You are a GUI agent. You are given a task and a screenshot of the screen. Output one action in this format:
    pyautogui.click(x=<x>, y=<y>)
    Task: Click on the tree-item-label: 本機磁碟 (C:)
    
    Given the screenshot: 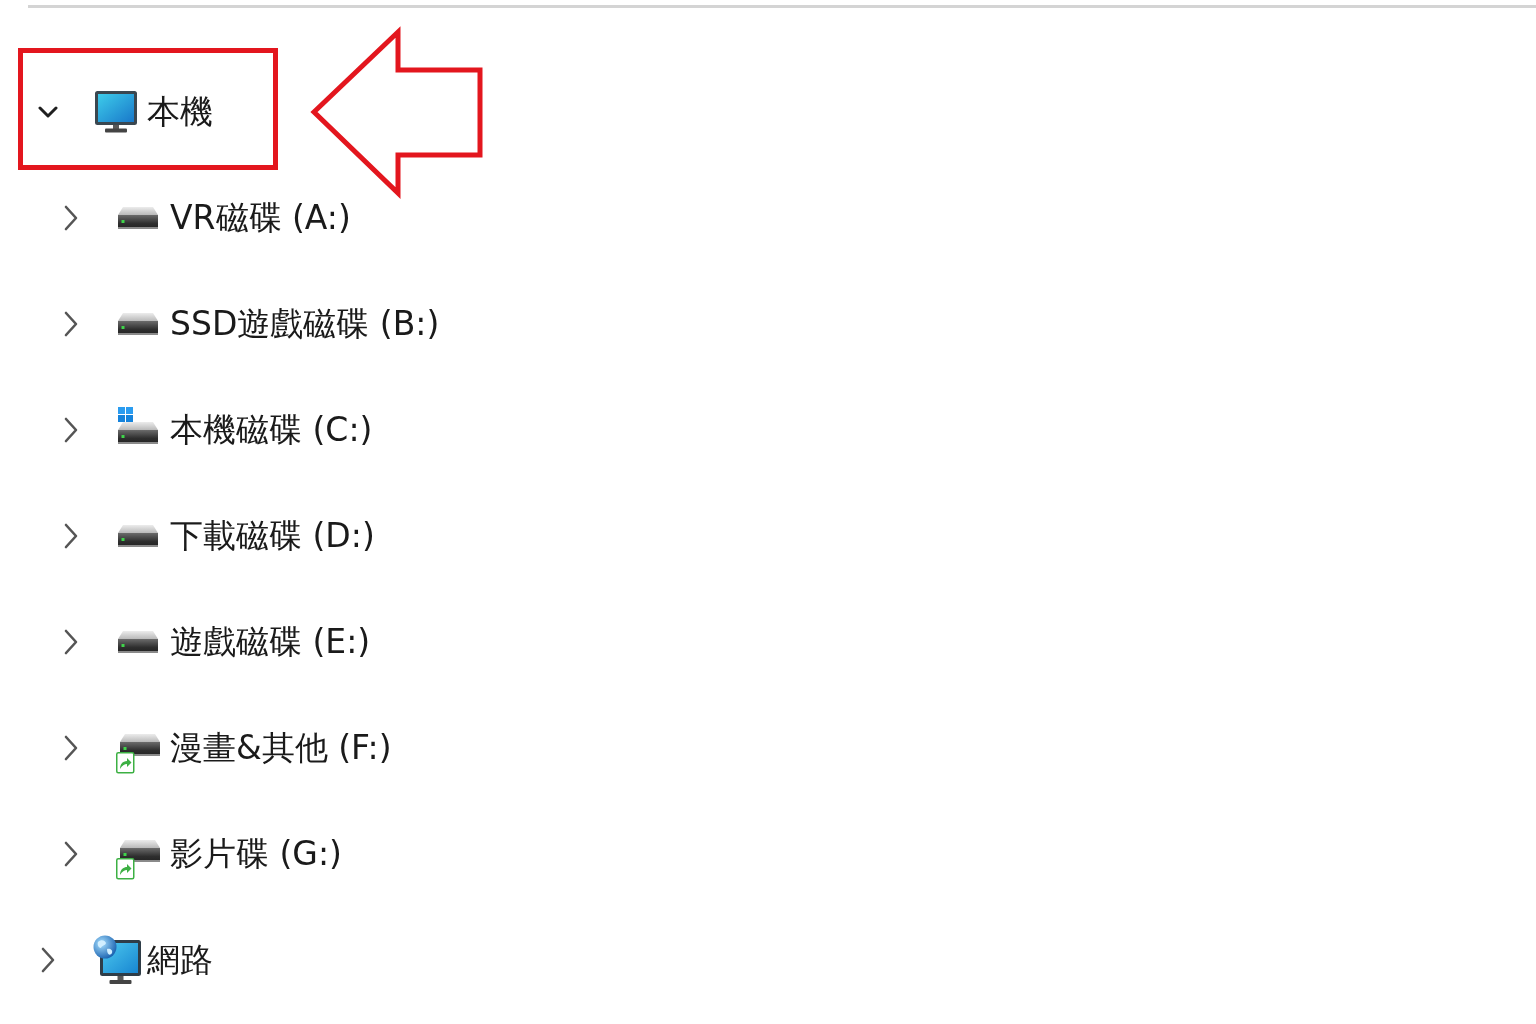 What is the action you would take?
    pyautogui.click(x=271, y=430)
    